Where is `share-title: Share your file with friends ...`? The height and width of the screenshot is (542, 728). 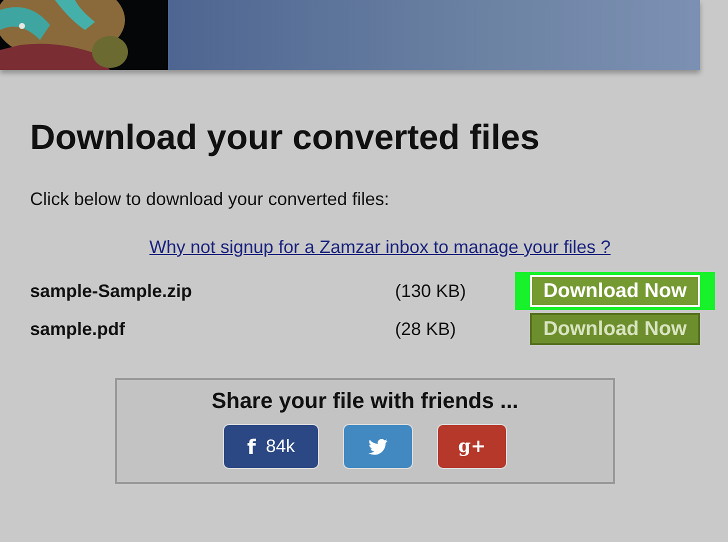
share-title: Share your file with friends ... is located at coordinates (365, 401).